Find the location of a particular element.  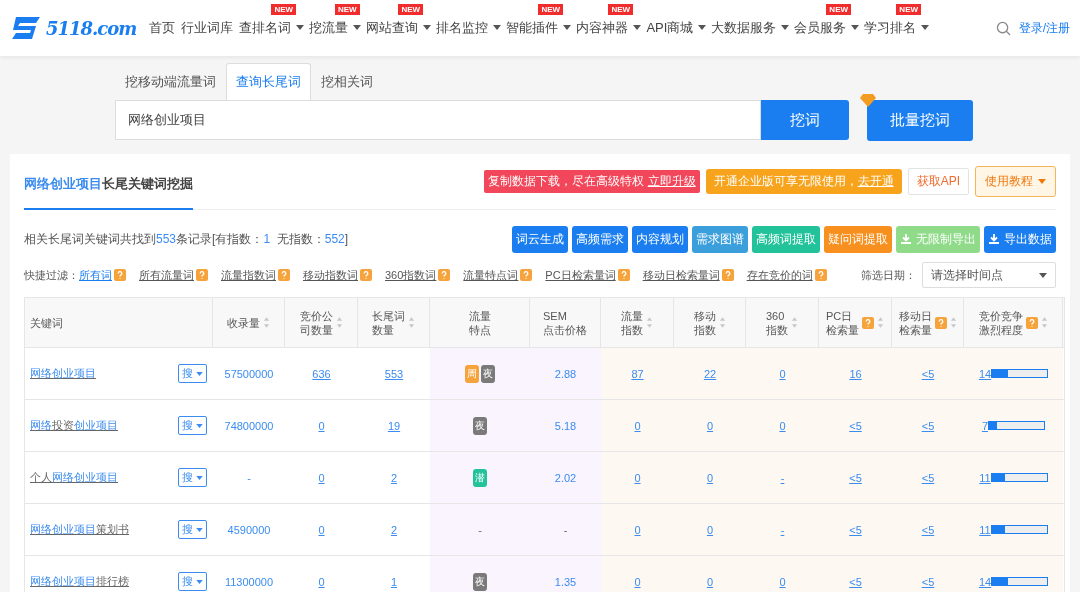

column-header: 竞价竞争激烈程度 is located at coordinates (1013, 322).